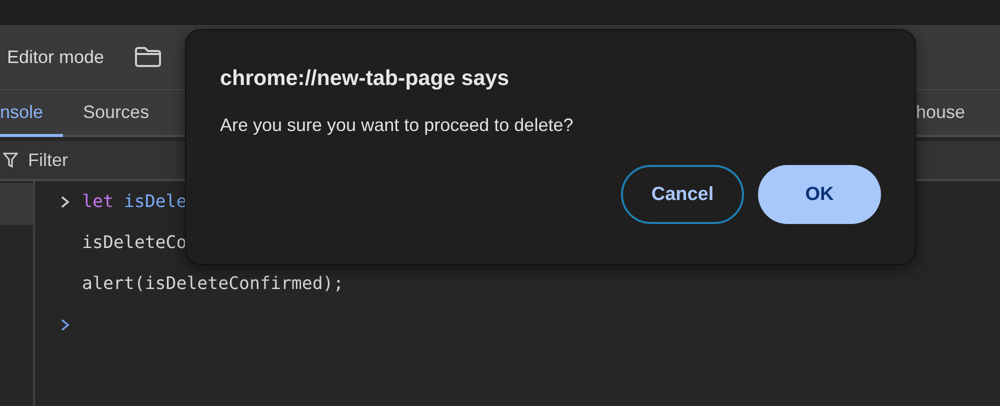  What do you see at coordinates (32, 113) in the screenshot?
I see `panel-tab: nsole` at bounding box center [32, 113].